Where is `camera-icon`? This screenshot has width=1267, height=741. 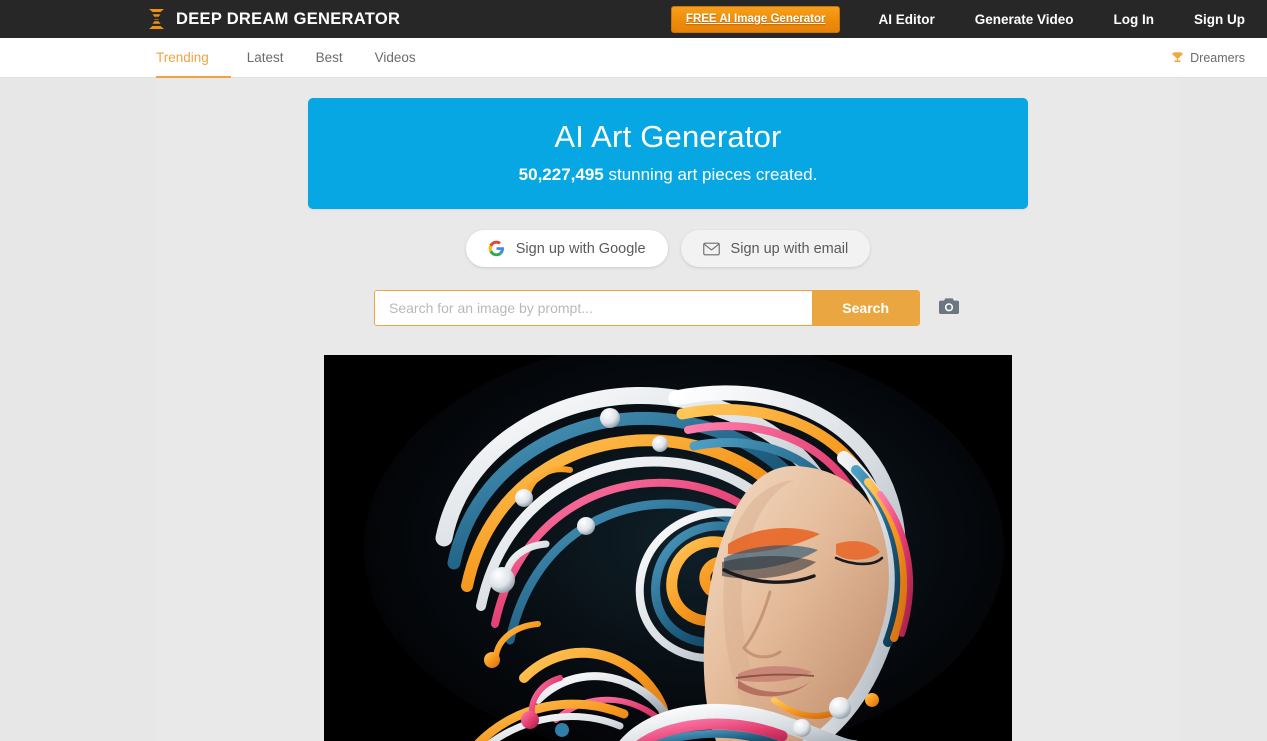
camera-icon is located at coordinates (949, 308).